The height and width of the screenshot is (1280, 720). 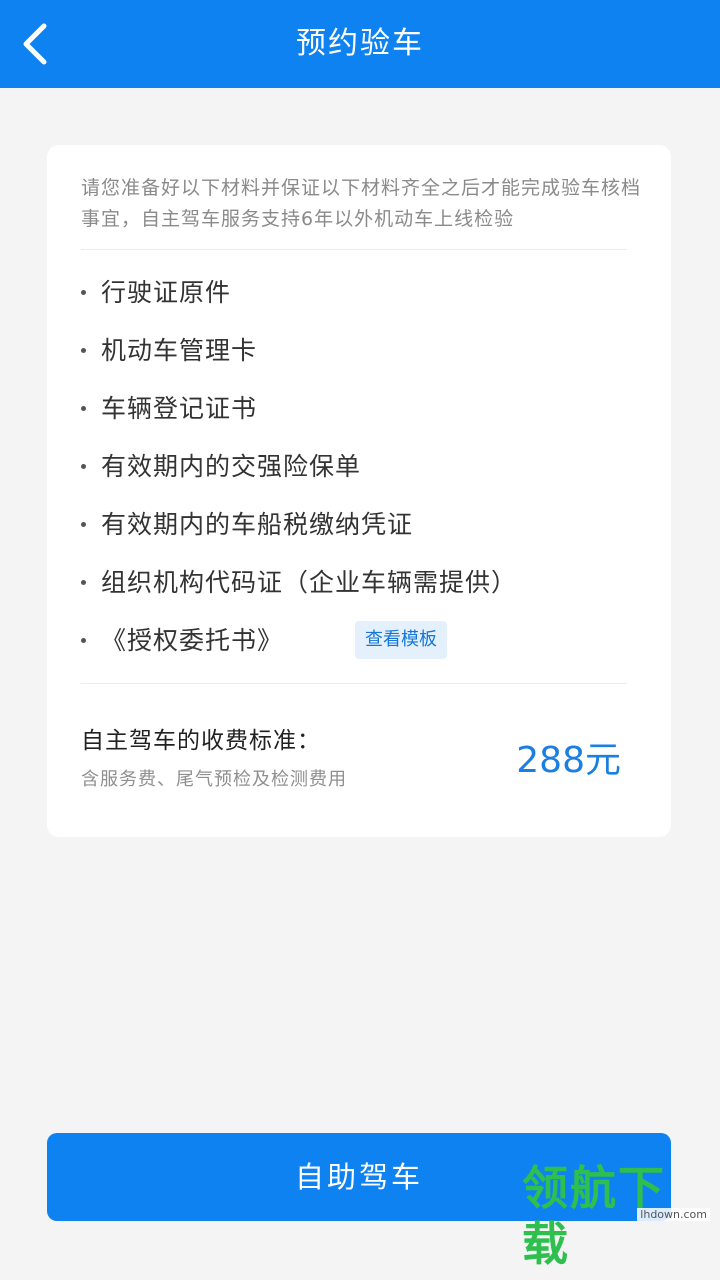 What do you see at coordinates (299, 300) in the screenshot?
I see `list-item: 行驶证原件` at bounding box center [299, 300].